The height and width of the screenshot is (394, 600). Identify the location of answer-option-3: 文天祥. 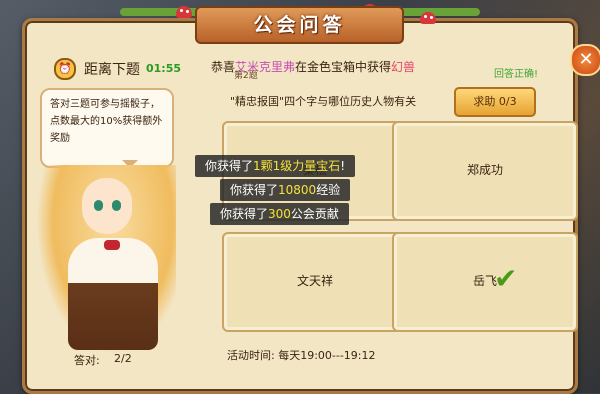
(315, 282).